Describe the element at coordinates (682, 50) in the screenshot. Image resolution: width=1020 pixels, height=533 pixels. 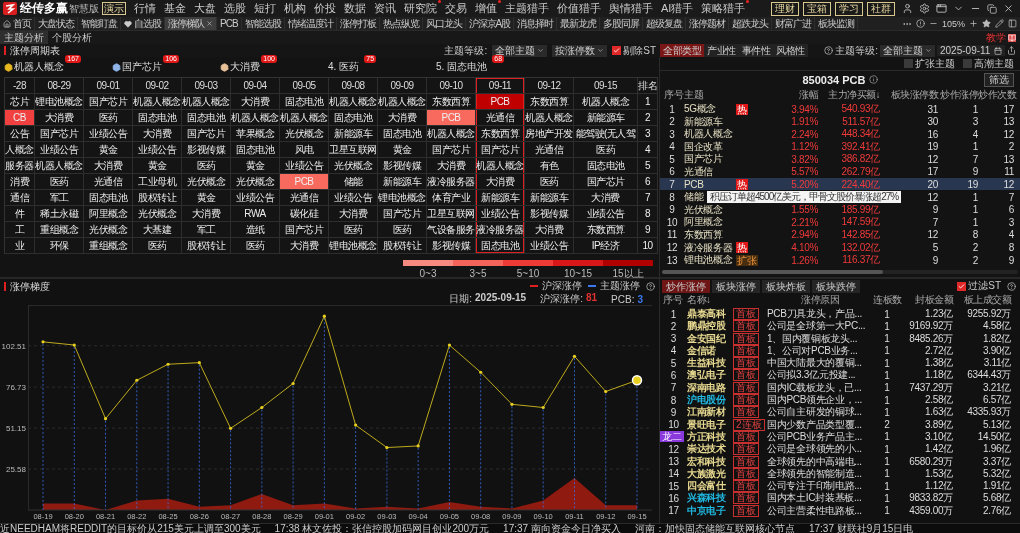
I see `type-tab: 全部类型` at that location.